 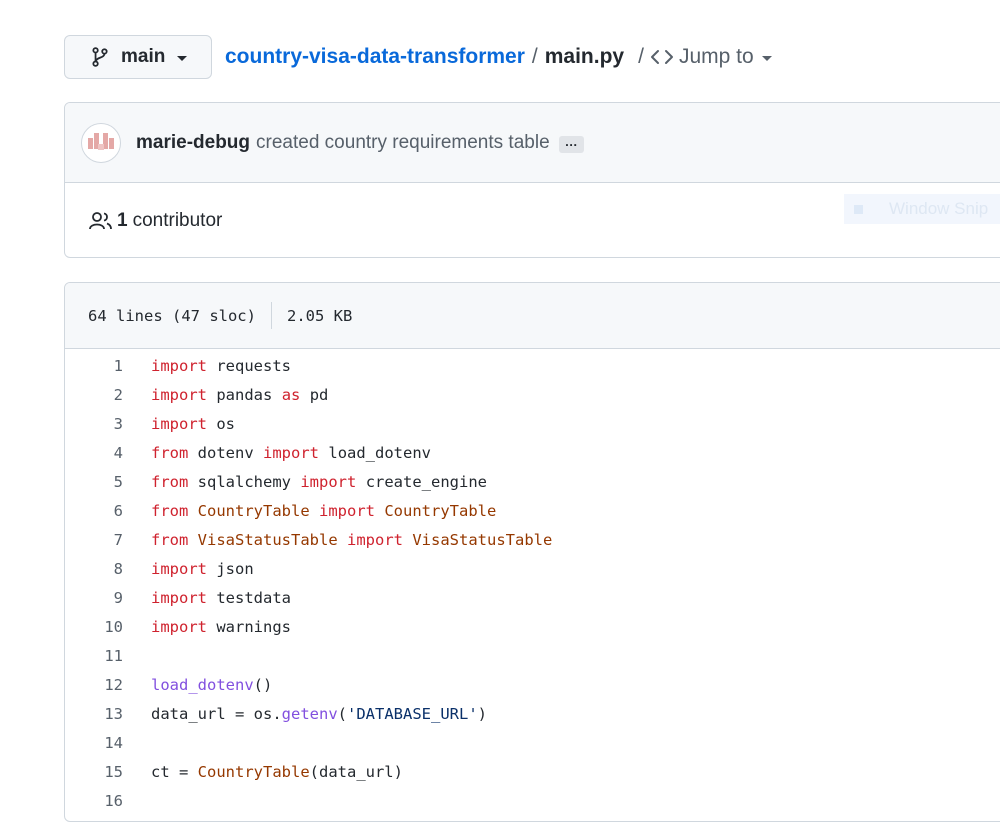 I want to click on code-token: dotenv, so click(x=225, y=452).